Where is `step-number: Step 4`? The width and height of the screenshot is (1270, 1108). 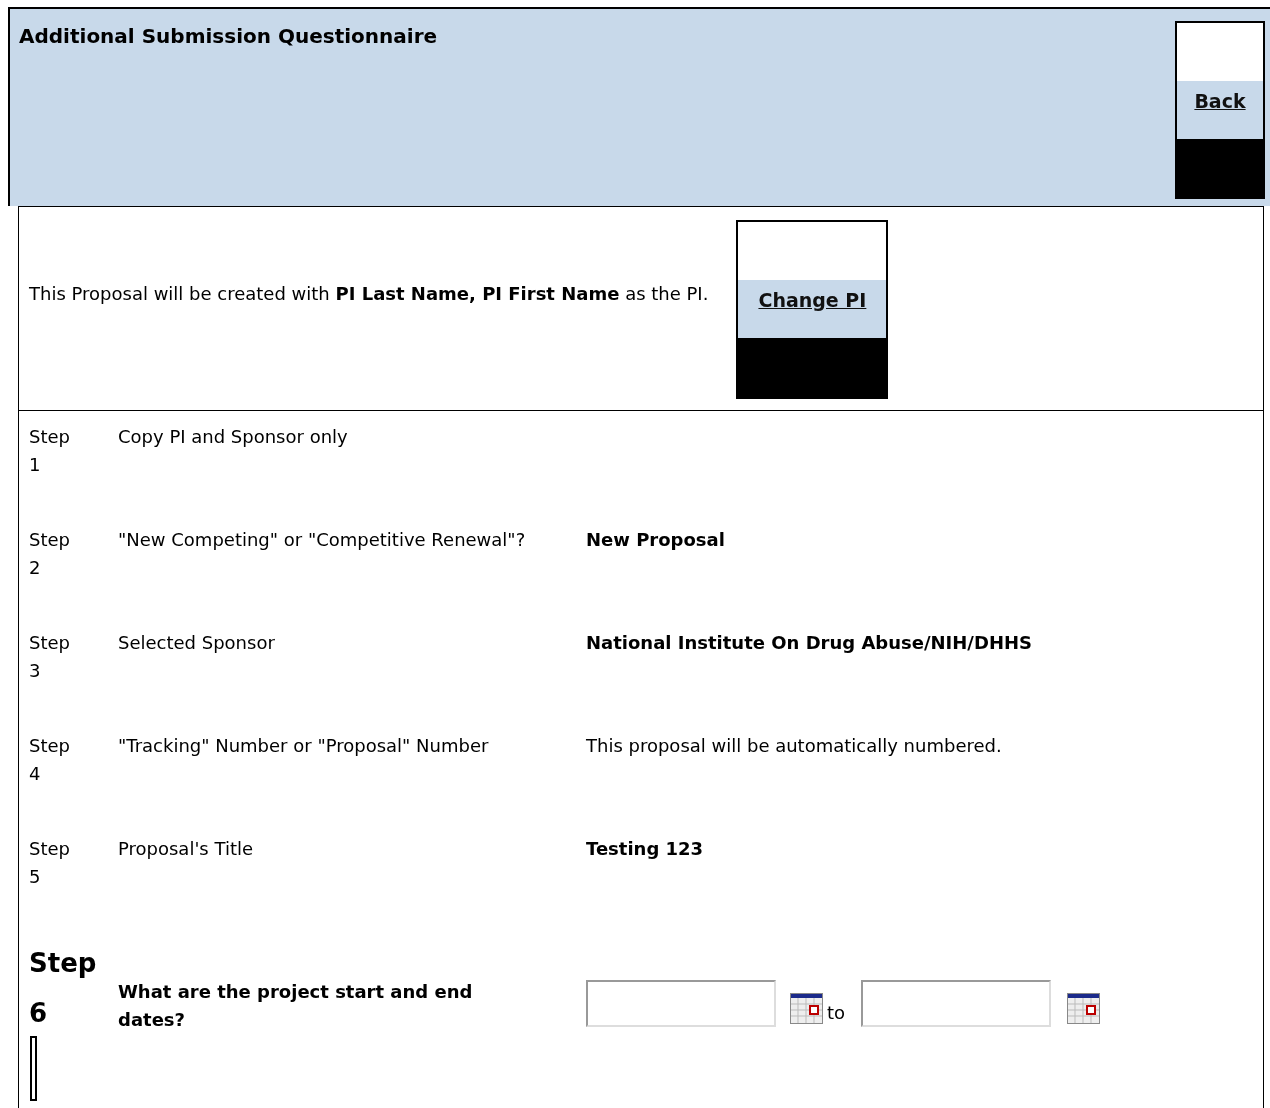 step-number: Step 4 is located at coordinates (50, 760).